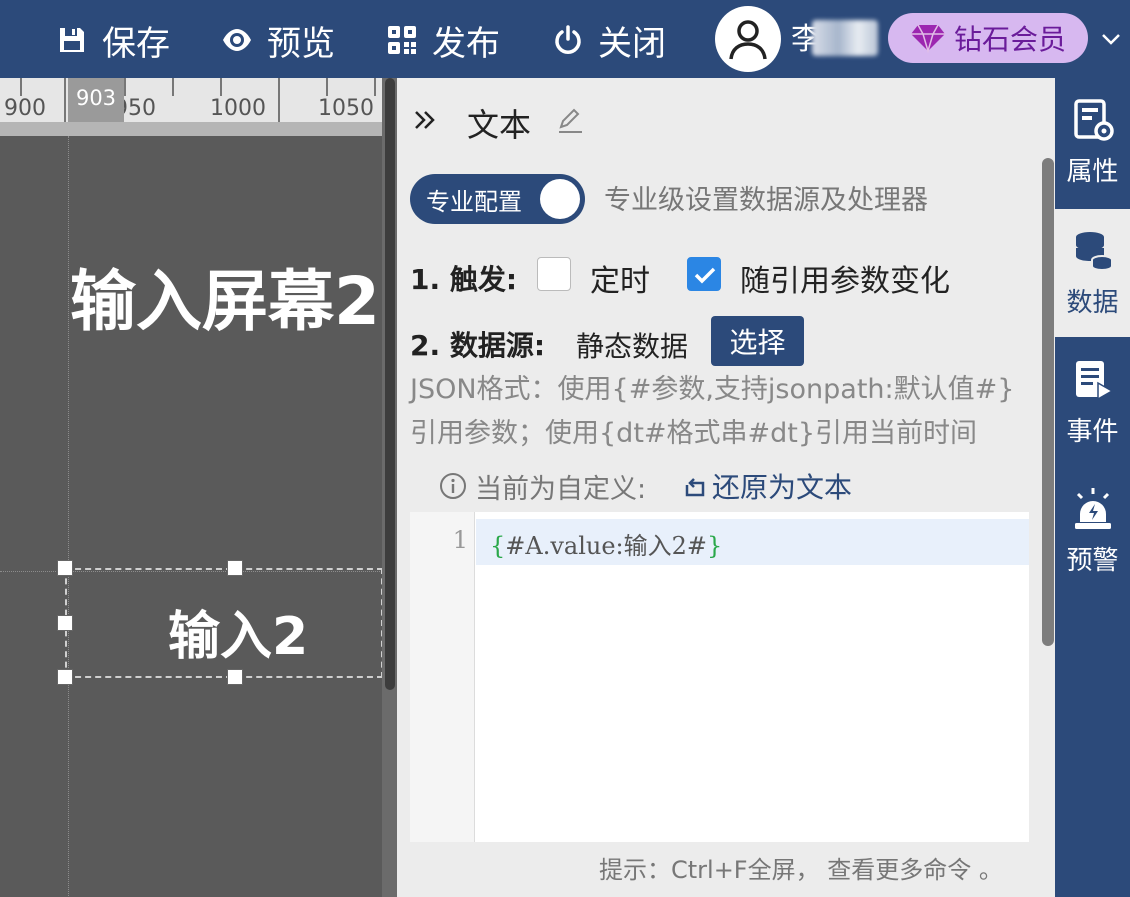  Describe the element at coordinates (442, 677) in the screenshot. I see `editor-gutter: 1` at that location.